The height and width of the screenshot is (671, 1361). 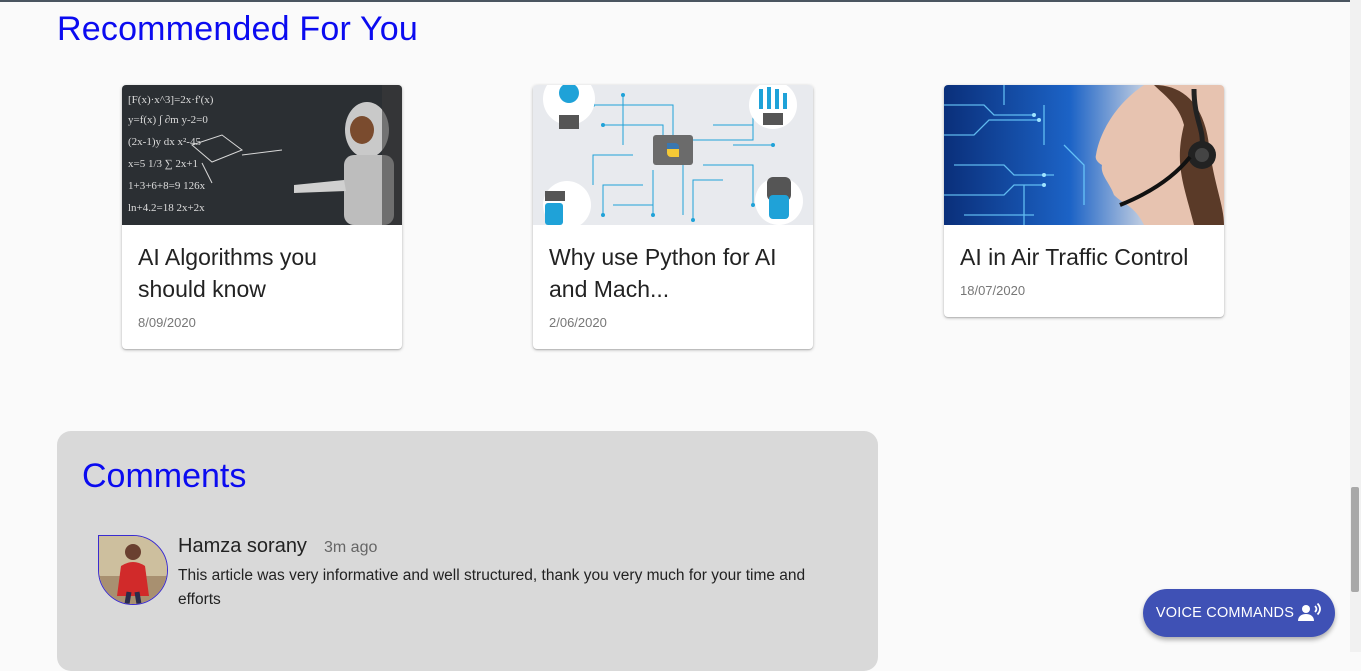 I want to click on voice-commands-button: VOICE COMMANDS, so click(x=1239, y=613).